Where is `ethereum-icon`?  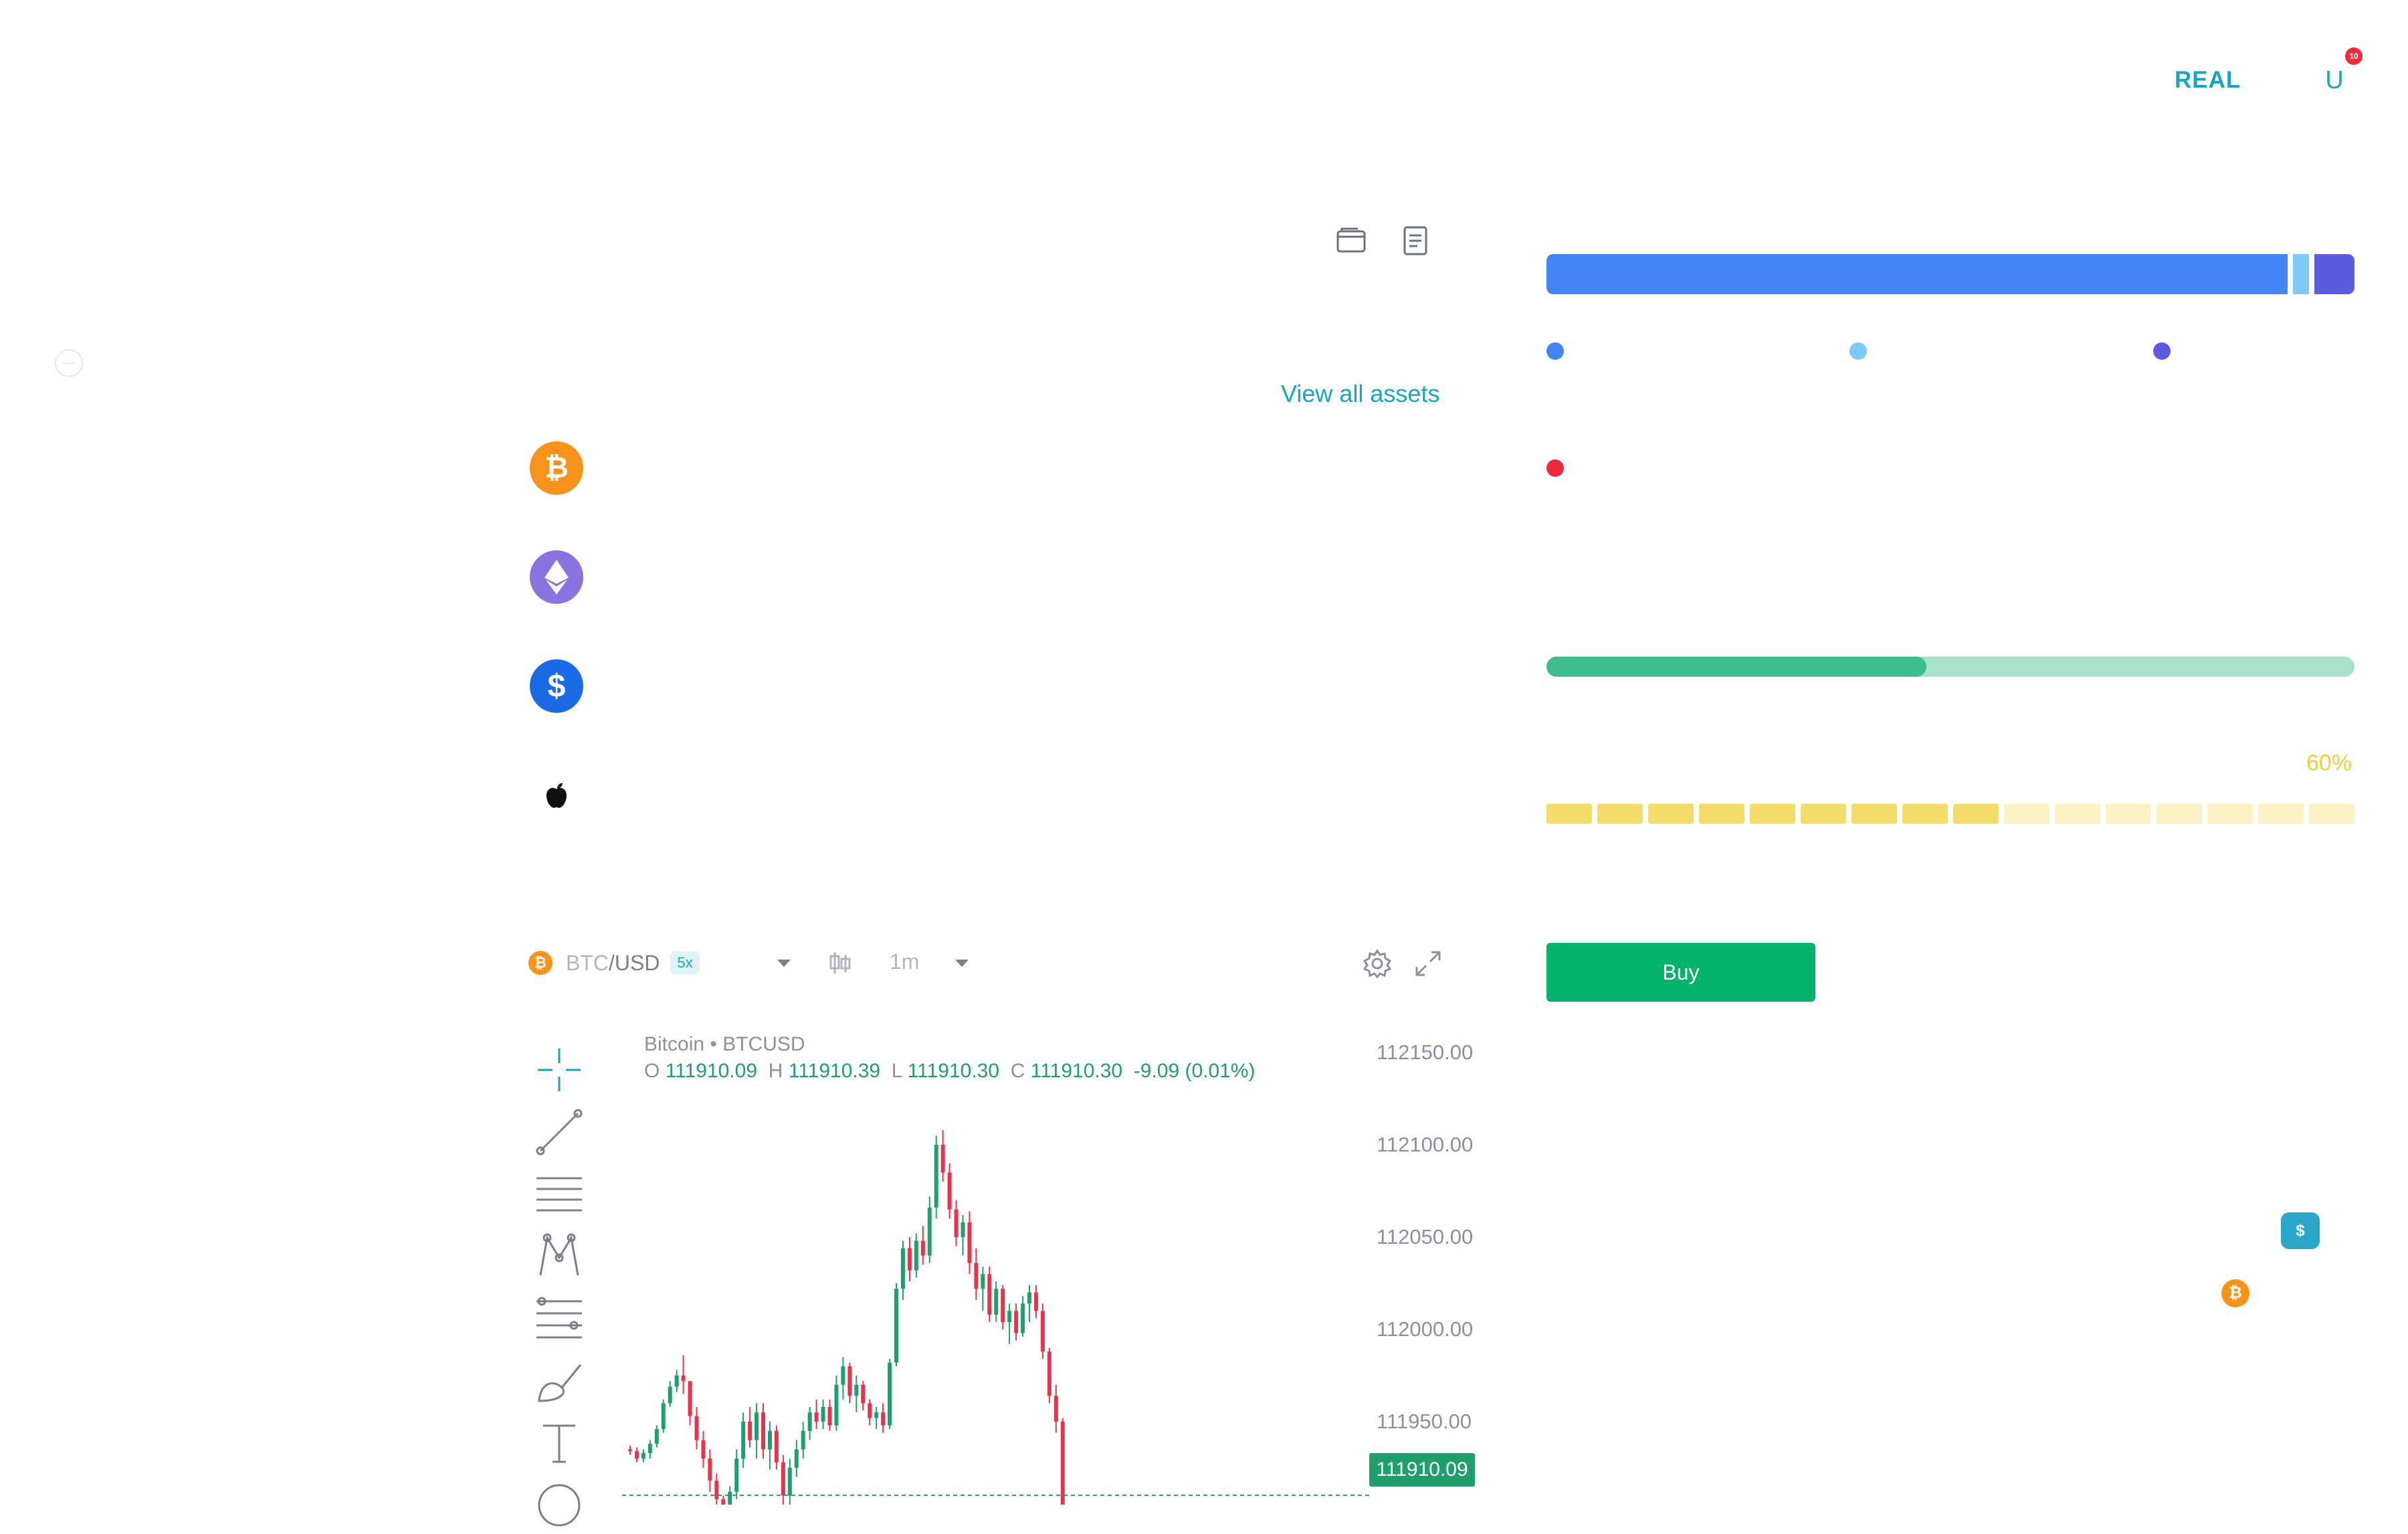
ethereum-icon is located at coordinates (556, 577).